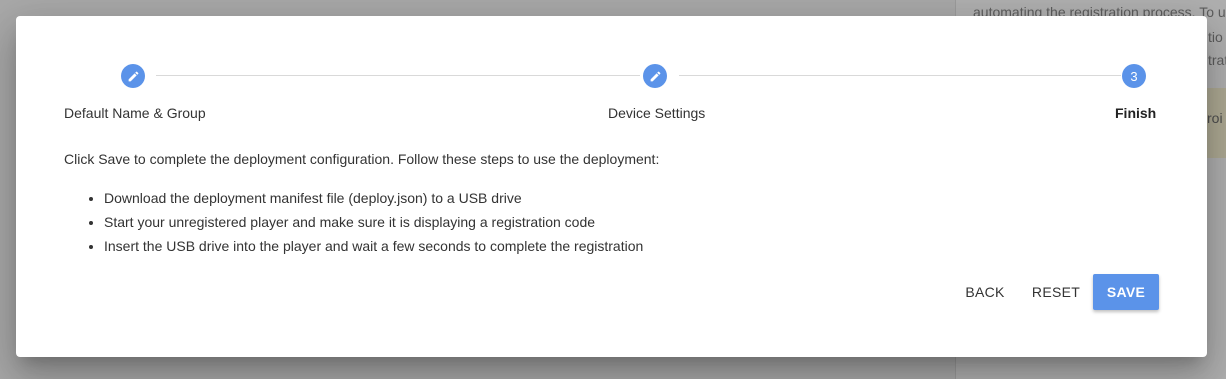  Describe the element at coordinates (1215, 118) in the screenshot. I see `background-notice-text: roi` at that location.